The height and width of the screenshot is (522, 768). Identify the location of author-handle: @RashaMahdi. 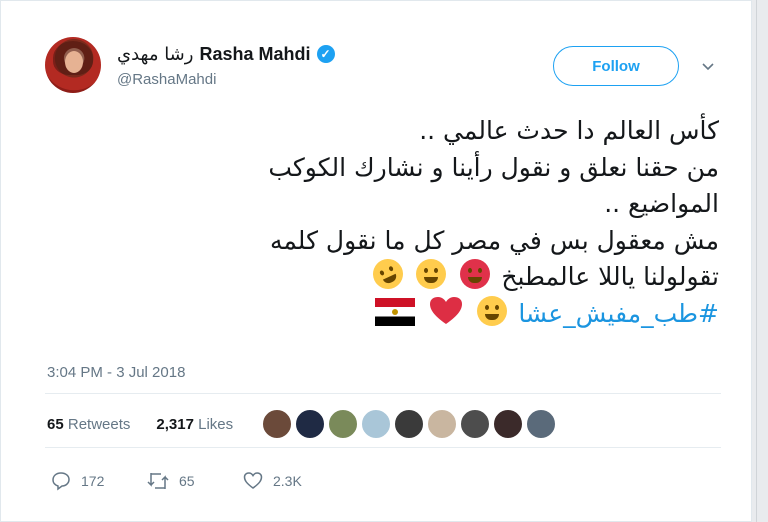
(166, 79).